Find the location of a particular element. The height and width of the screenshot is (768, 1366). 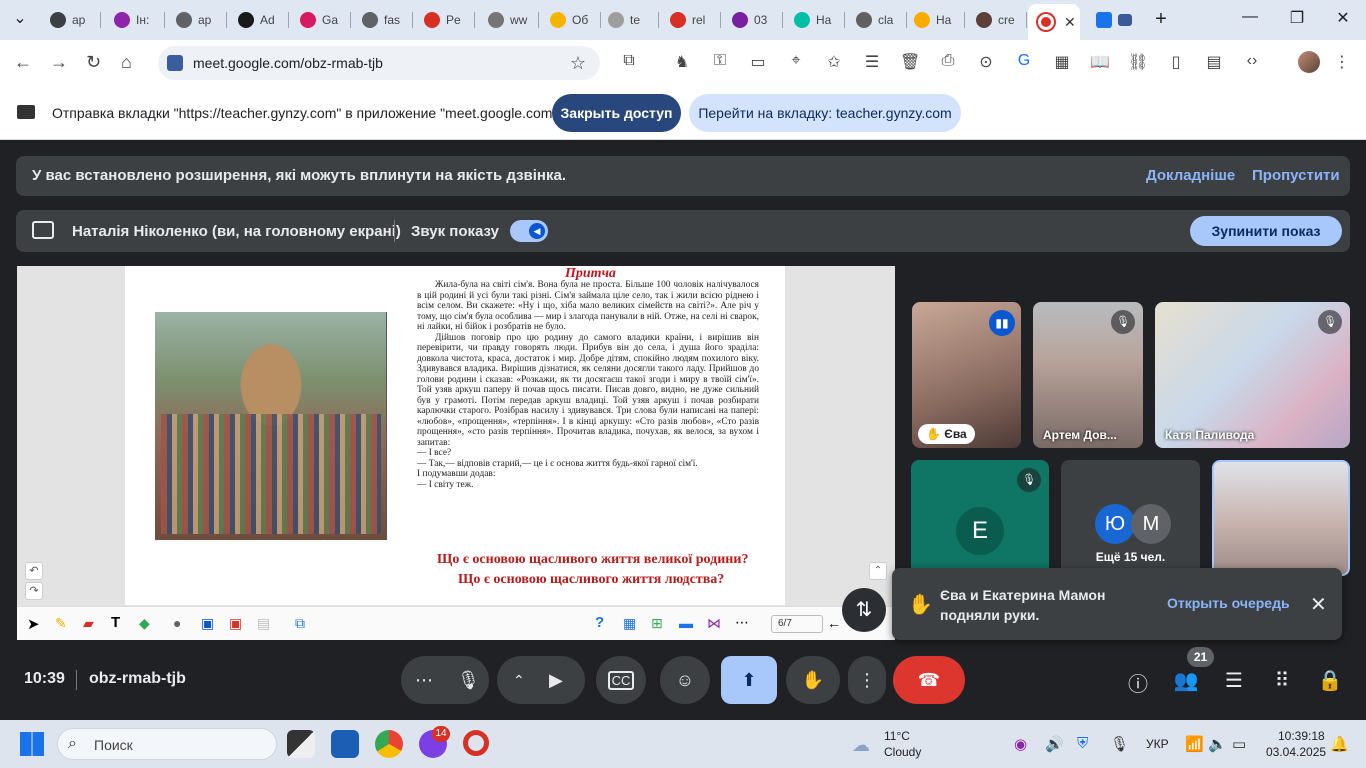

print-icon: ⎙ is located at coordinates (948, 62).